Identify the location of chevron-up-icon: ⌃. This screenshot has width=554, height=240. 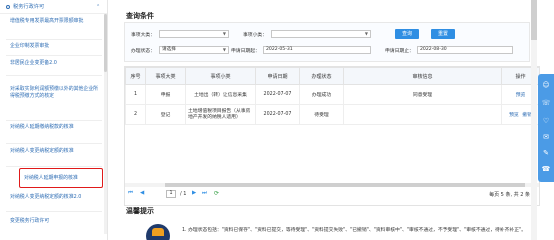
(98, 7).